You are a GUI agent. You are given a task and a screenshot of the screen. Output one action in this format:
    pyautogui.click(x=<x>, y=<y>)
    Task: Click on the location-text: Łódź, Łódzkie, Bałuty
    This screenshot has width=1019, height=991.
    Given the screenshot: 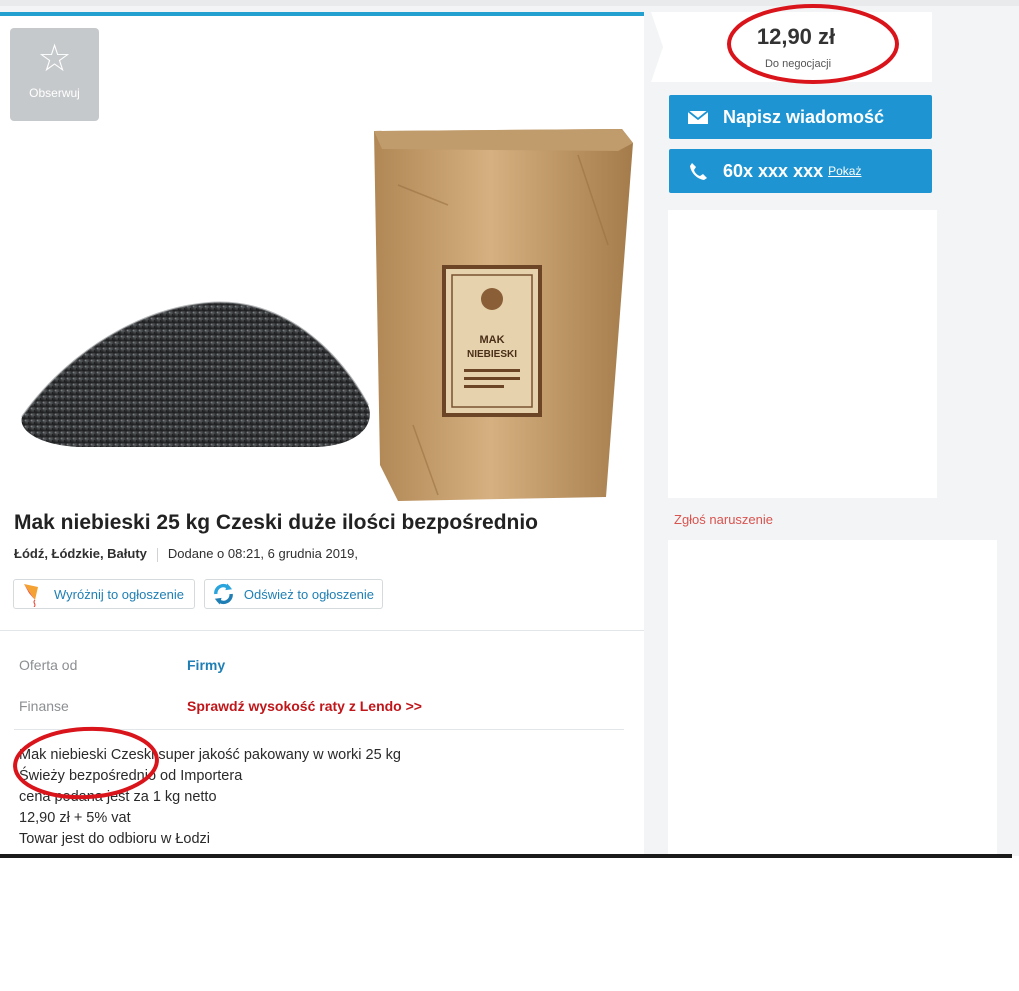 What is the action you would take?
    pyautogui.click(x=80, y=553)
    